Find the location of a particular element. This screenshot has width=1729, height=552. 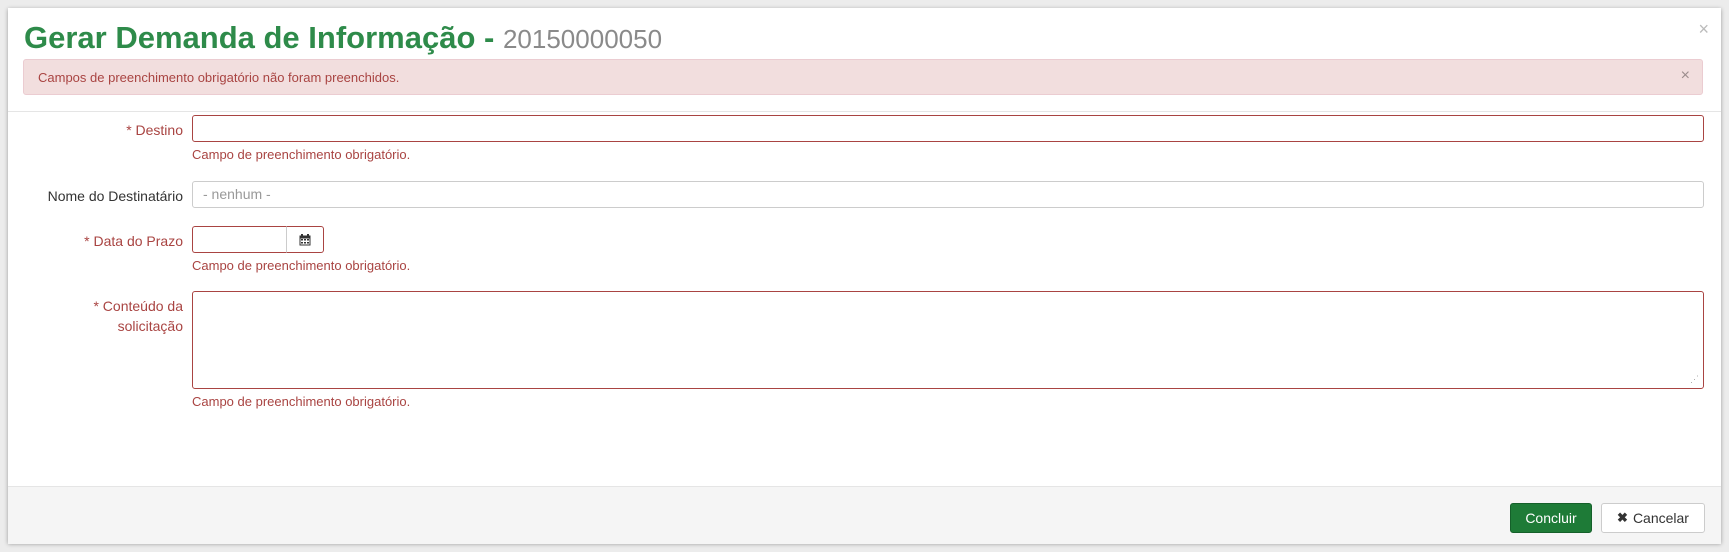

modal-close-icon: × is located at coordinates (1703, 29).